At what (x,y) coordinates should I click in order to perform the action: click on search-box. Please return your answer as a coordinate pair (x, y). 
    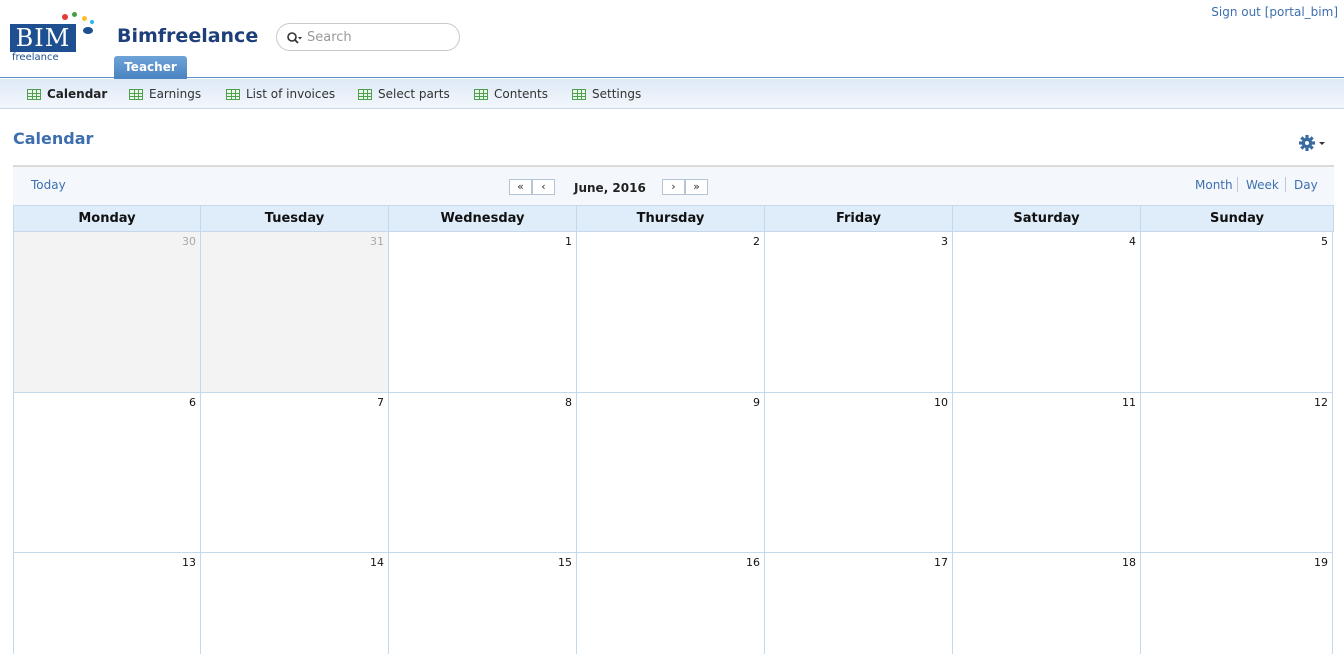
    Looking at the image, I should click on (368, 37).